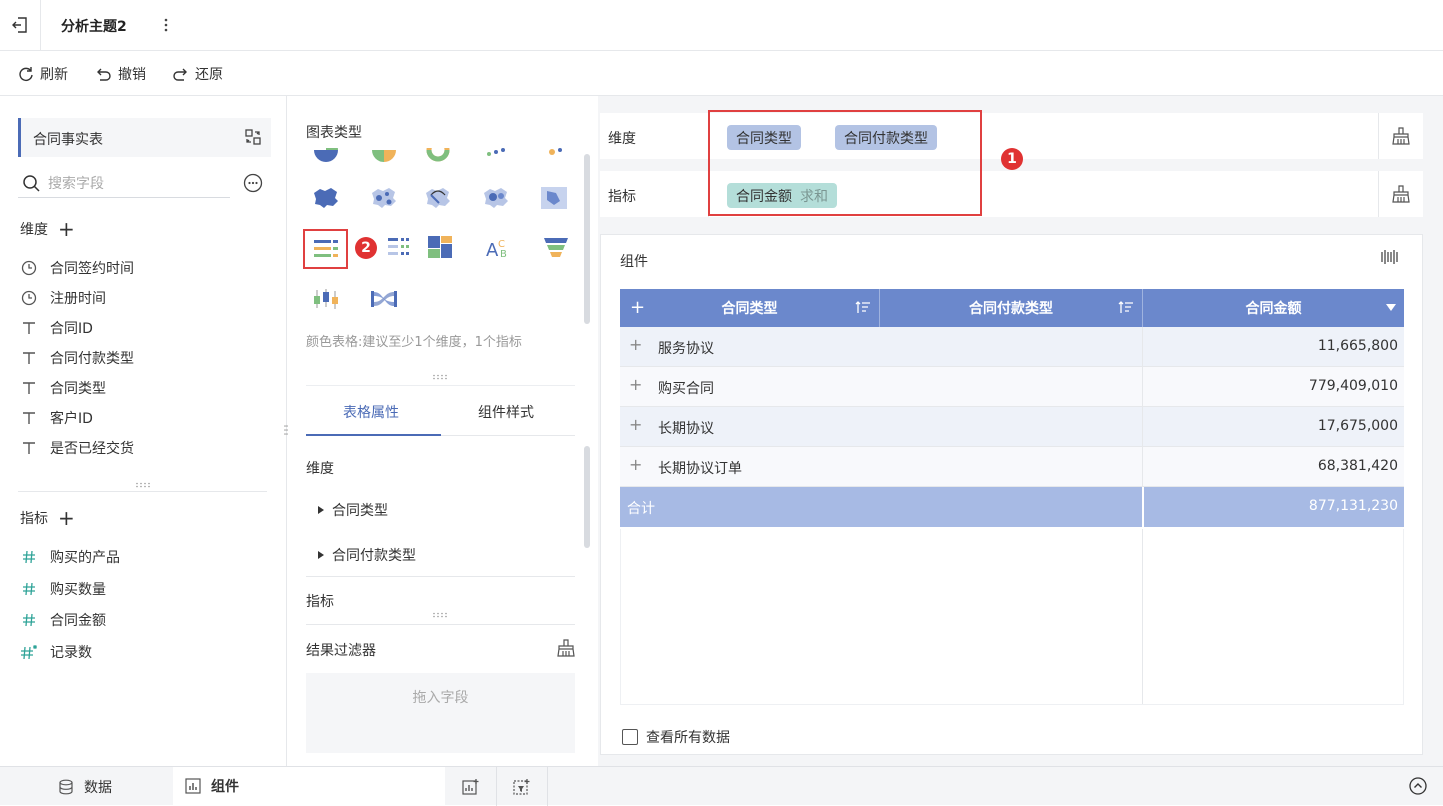 The image size is (1443, 806). Describe the element at coordinates (384, 198) in the screenshot. I see `chart-type-map-point` at that location.